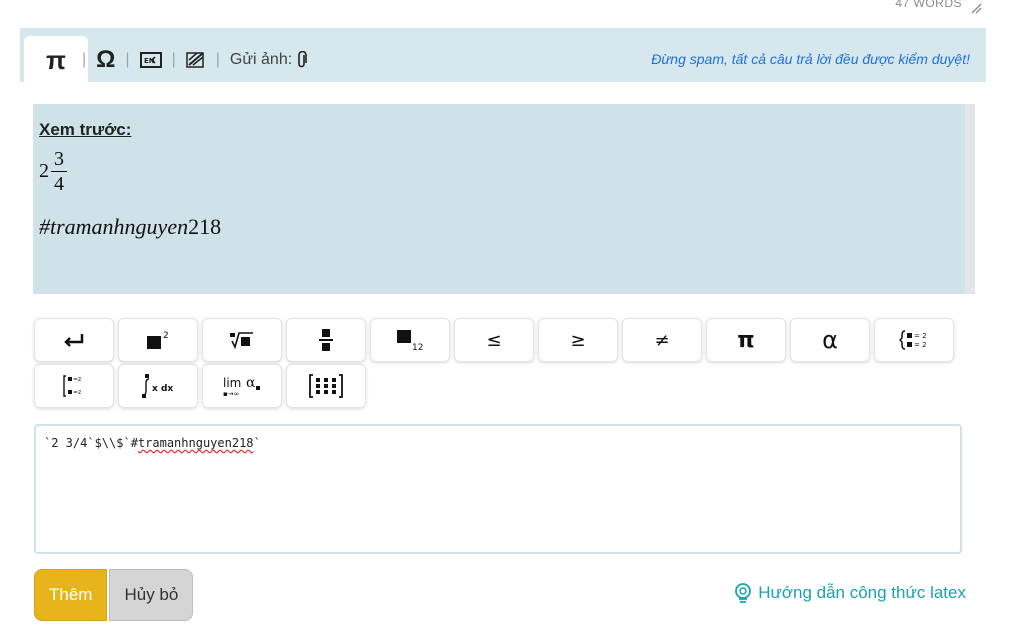 This screenshot has width=1024, height=629. I want to click on word-count: 47 WORDS, so click(928, 5).